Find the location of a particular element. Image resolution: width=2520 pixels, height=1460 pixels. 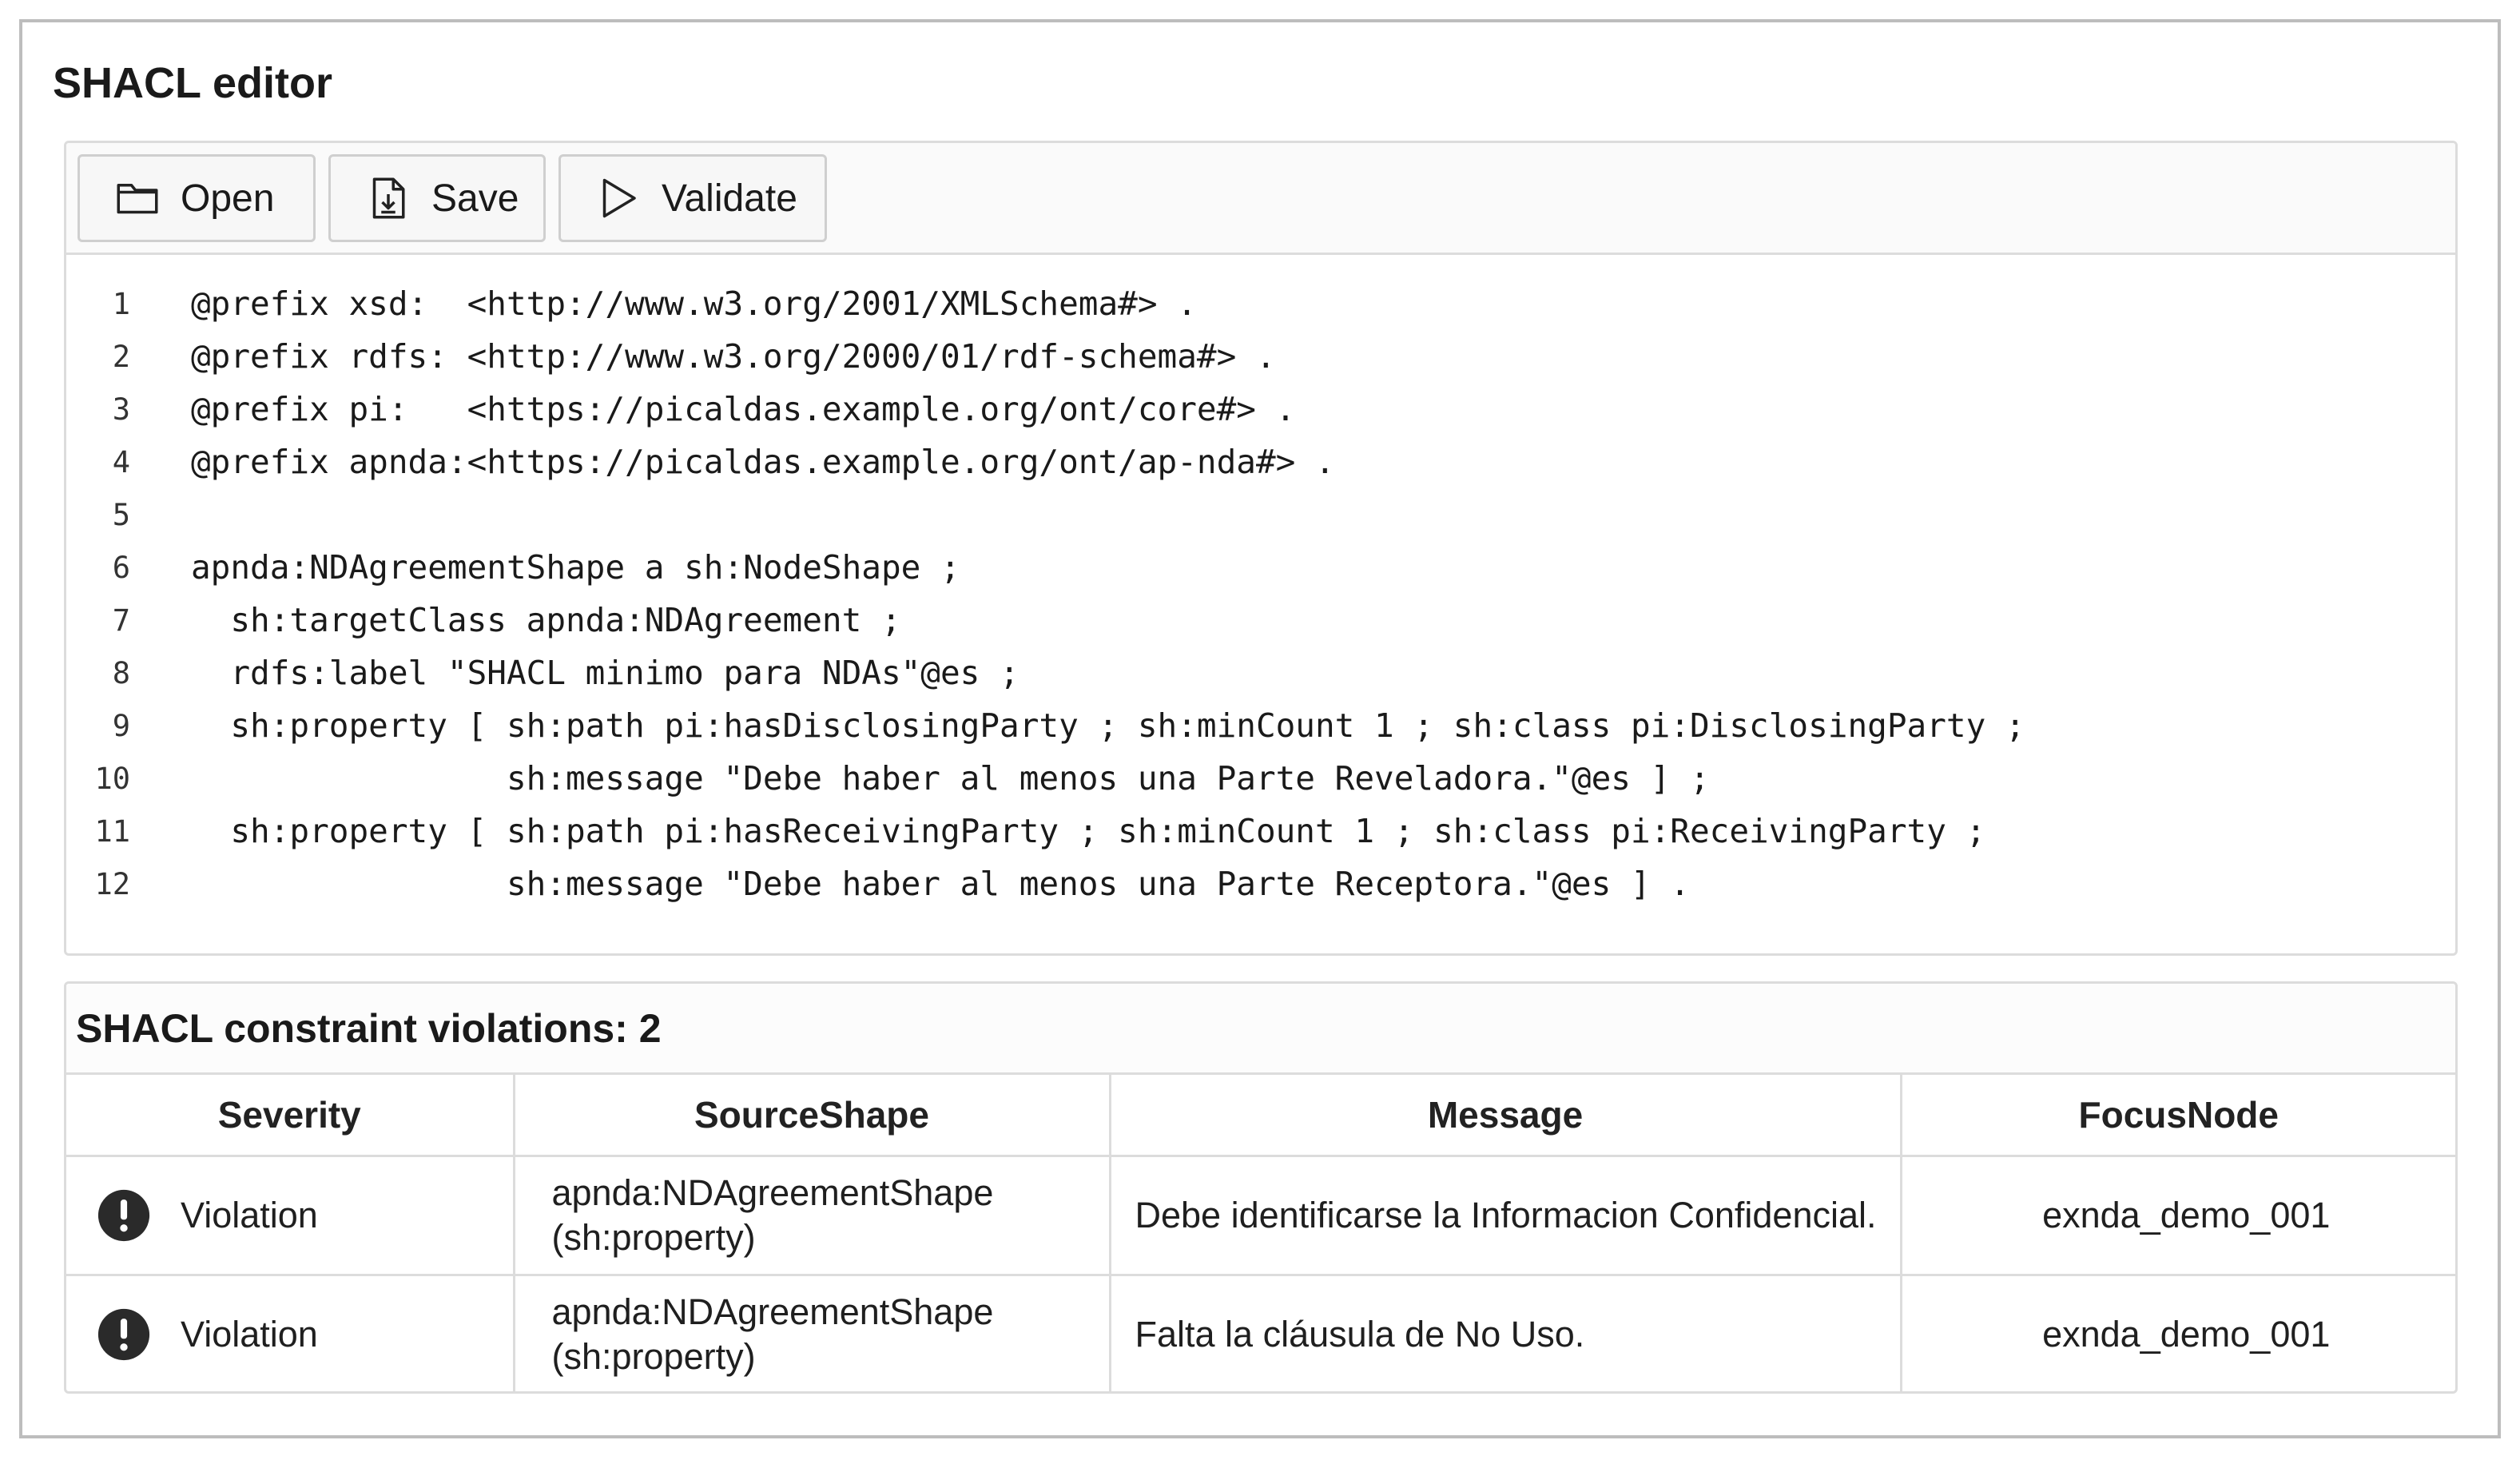

line-number: 1 is located at coordinates (121, 303).